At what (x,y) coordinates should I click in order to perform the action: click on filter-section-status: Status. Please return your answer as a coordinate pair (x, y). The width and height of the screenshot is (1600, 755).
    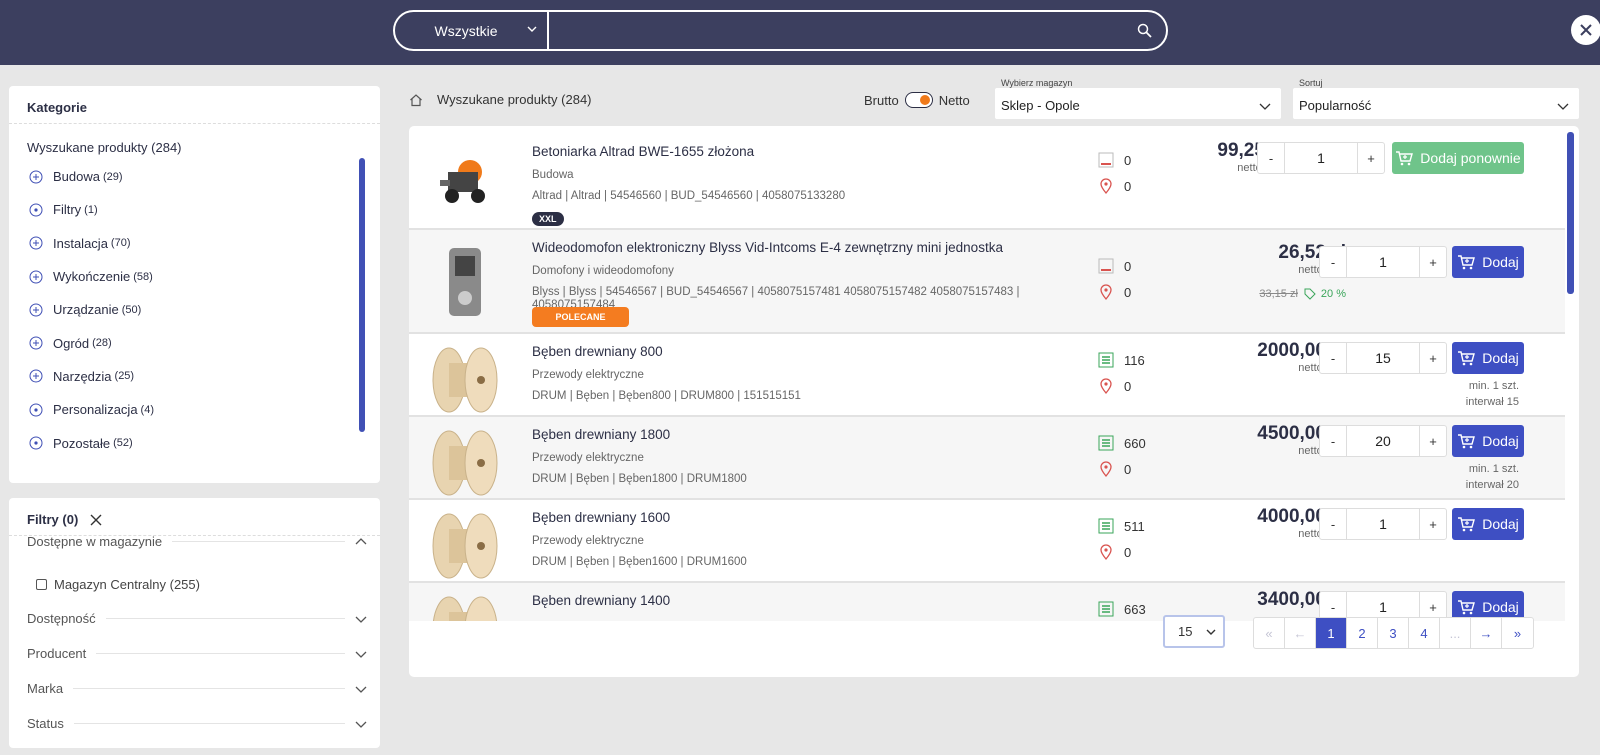
    Looking at the image, I should click on (197, 723).